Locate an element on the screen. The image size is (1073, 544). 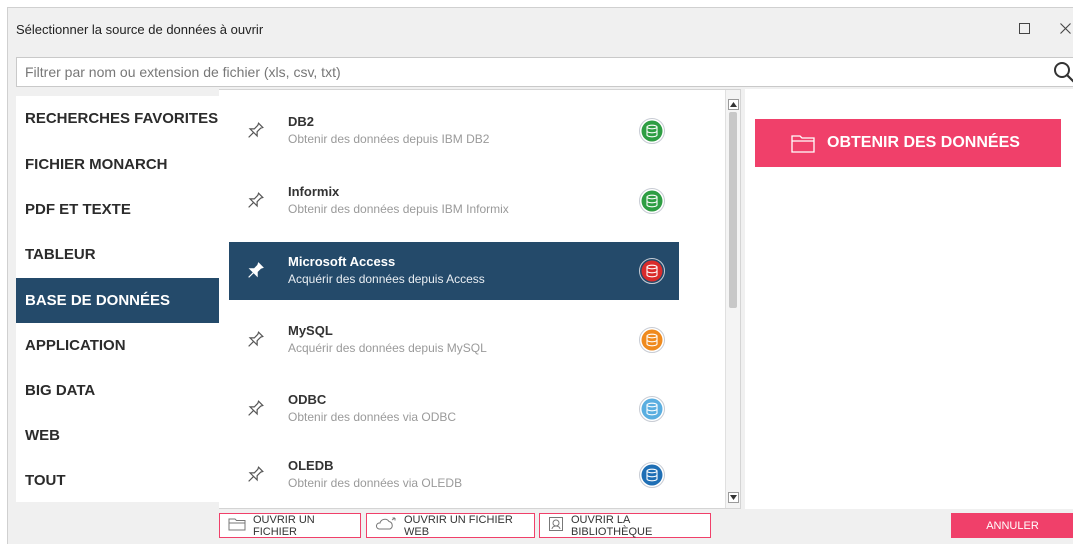
cancel-button: ANNULER is located at coordinates (1012, 525).